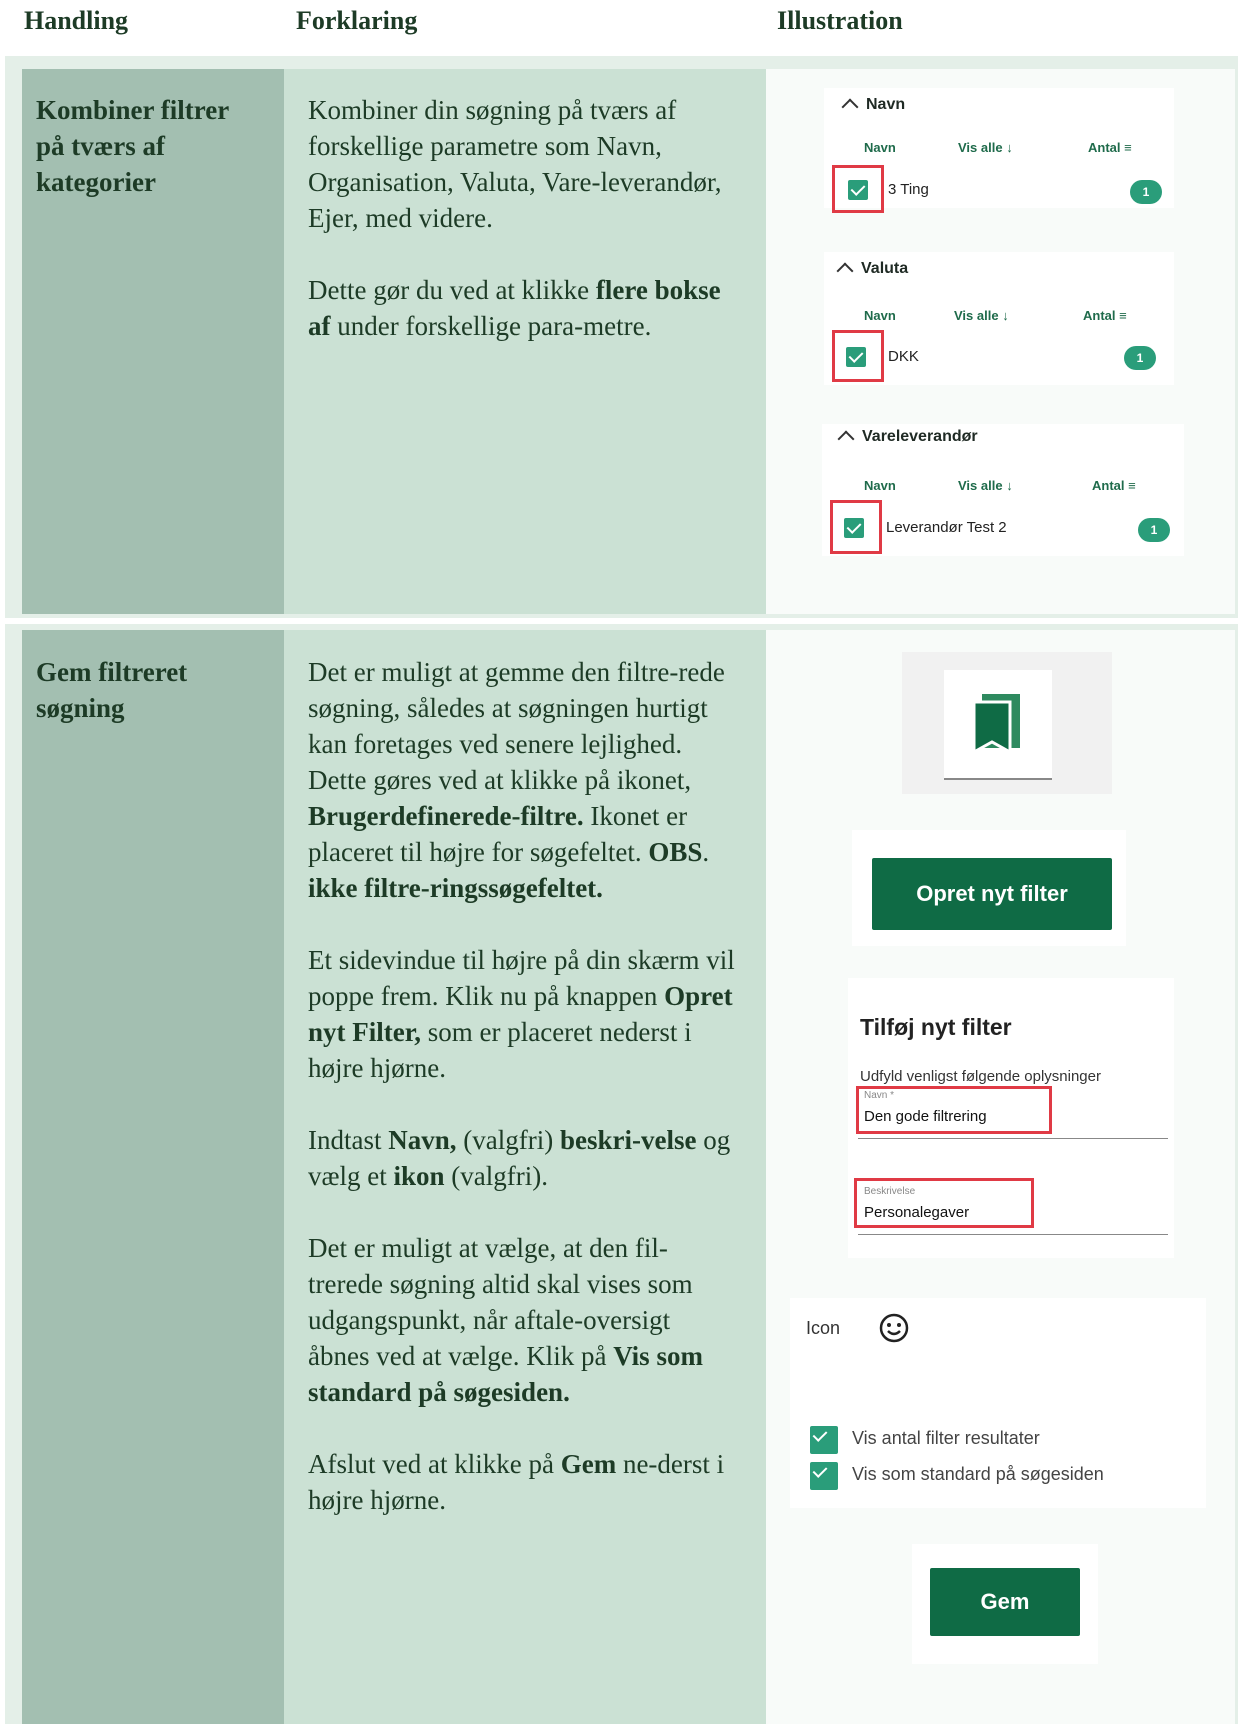 The width and height of the screenshot is (1243, 1724). What do you see at coordinates (133, 146) in the screenshot?
I see `row1-action-text: Kombiner filtrer på tværs af kategorier` at bounding box center [133, 146].